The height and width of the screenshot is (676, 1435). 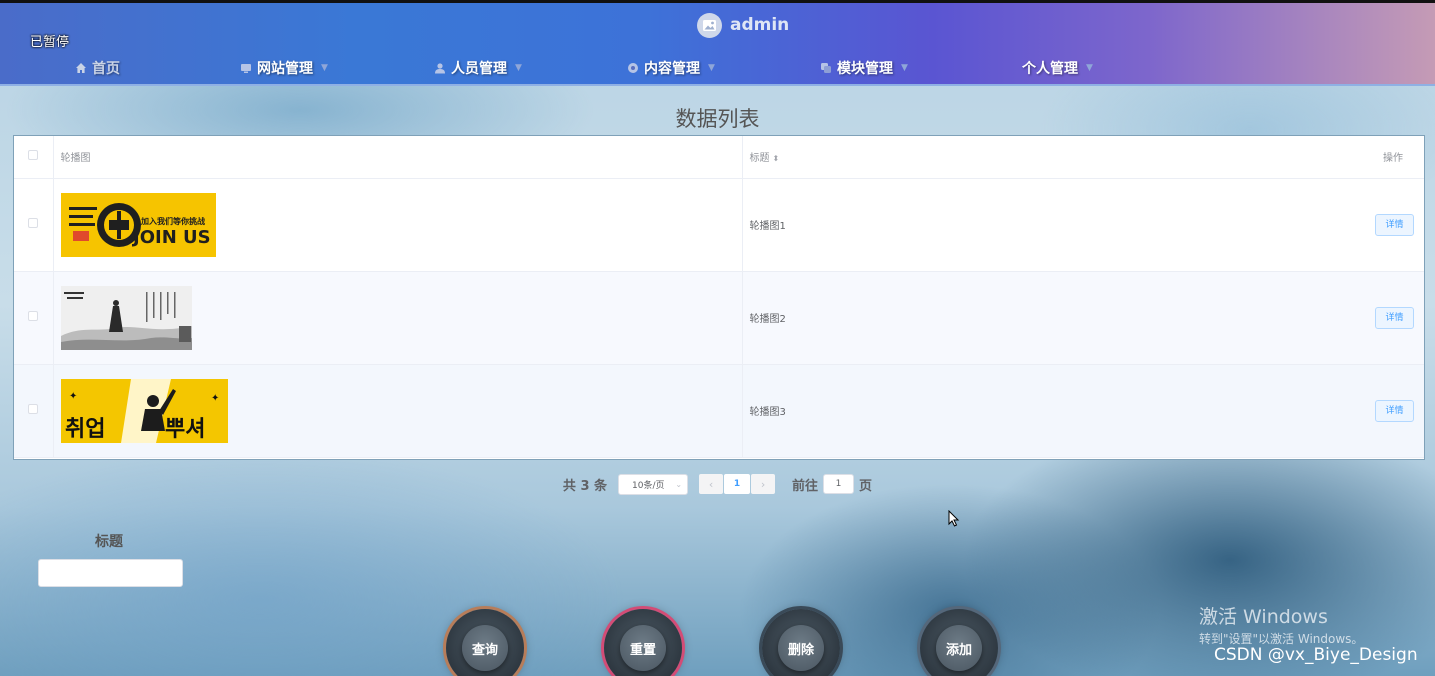 I want to click on activation-title: 激活 Windows, so click(x=1263, y=617).